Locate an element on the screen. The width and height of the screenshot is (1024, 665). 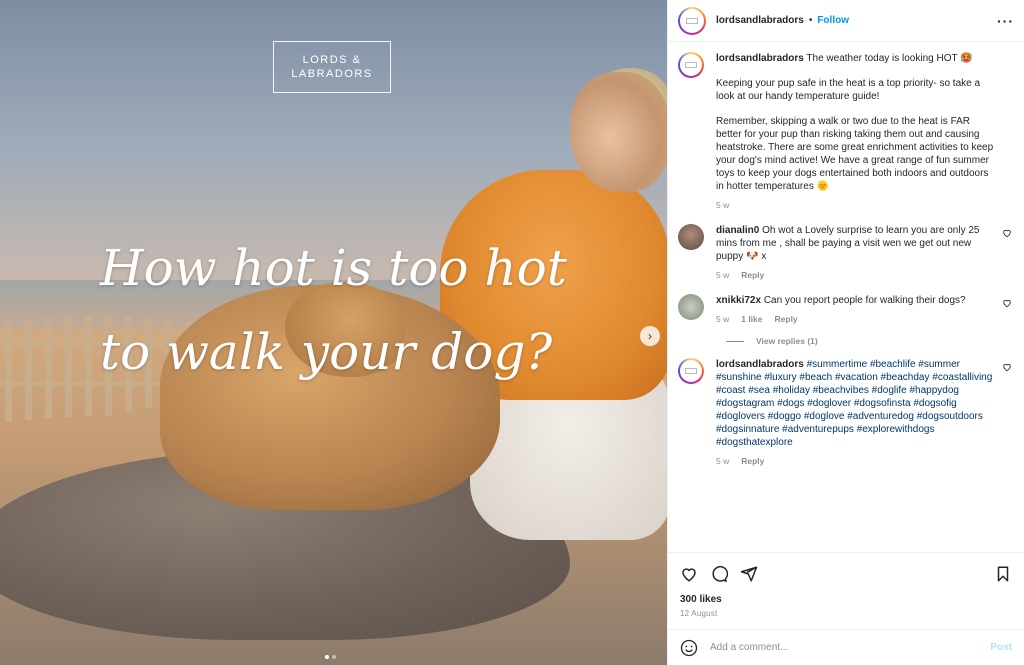
next-slide-button: › is located at coordinates (650, 336).